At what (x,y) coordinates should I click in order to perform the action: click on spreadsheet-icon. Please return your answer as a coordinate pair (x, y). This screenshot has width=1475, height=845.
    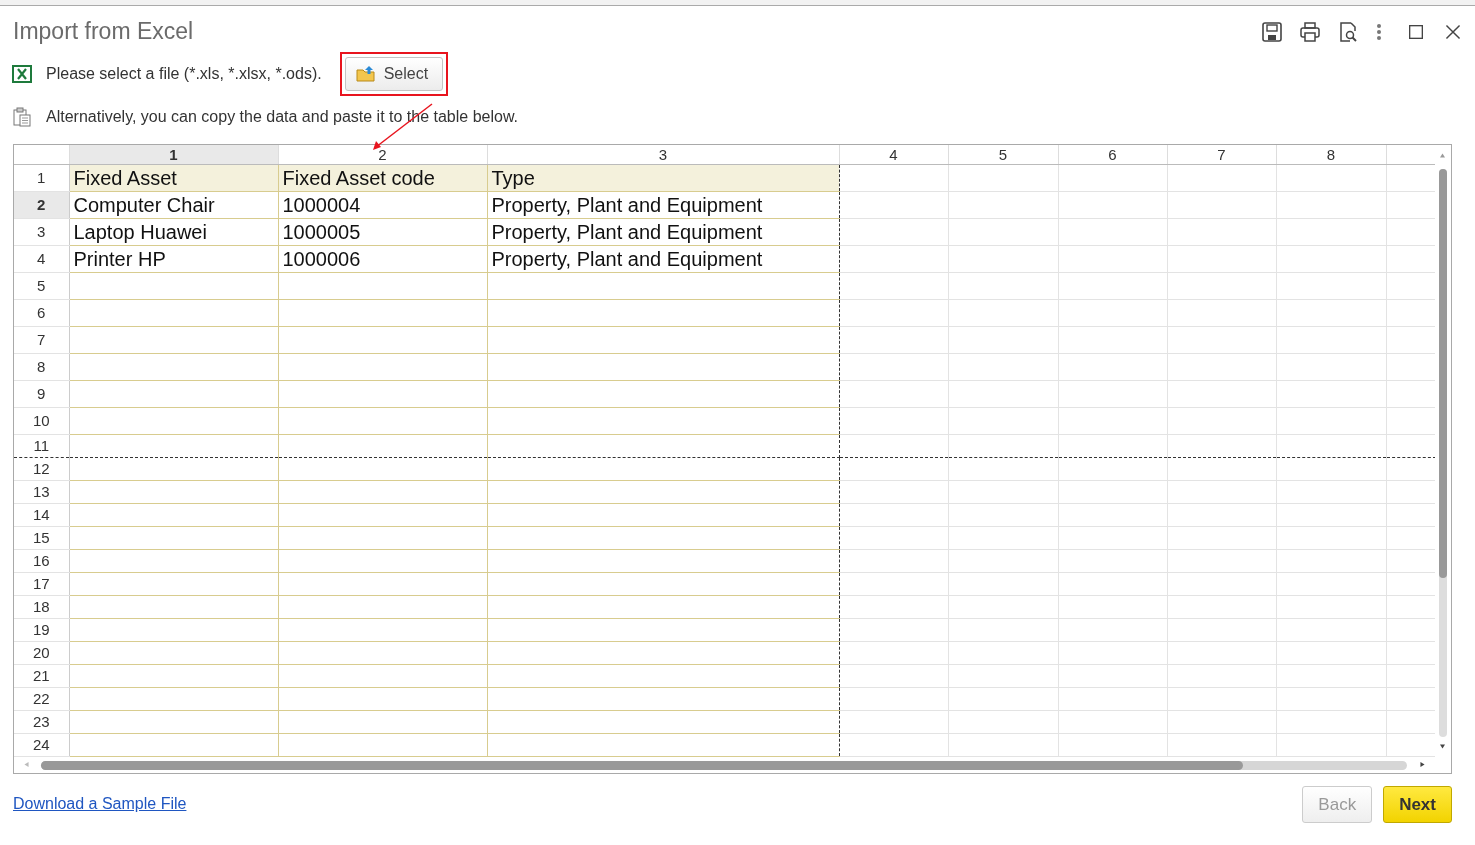
    Looking at the image, I should click on (22, 73).